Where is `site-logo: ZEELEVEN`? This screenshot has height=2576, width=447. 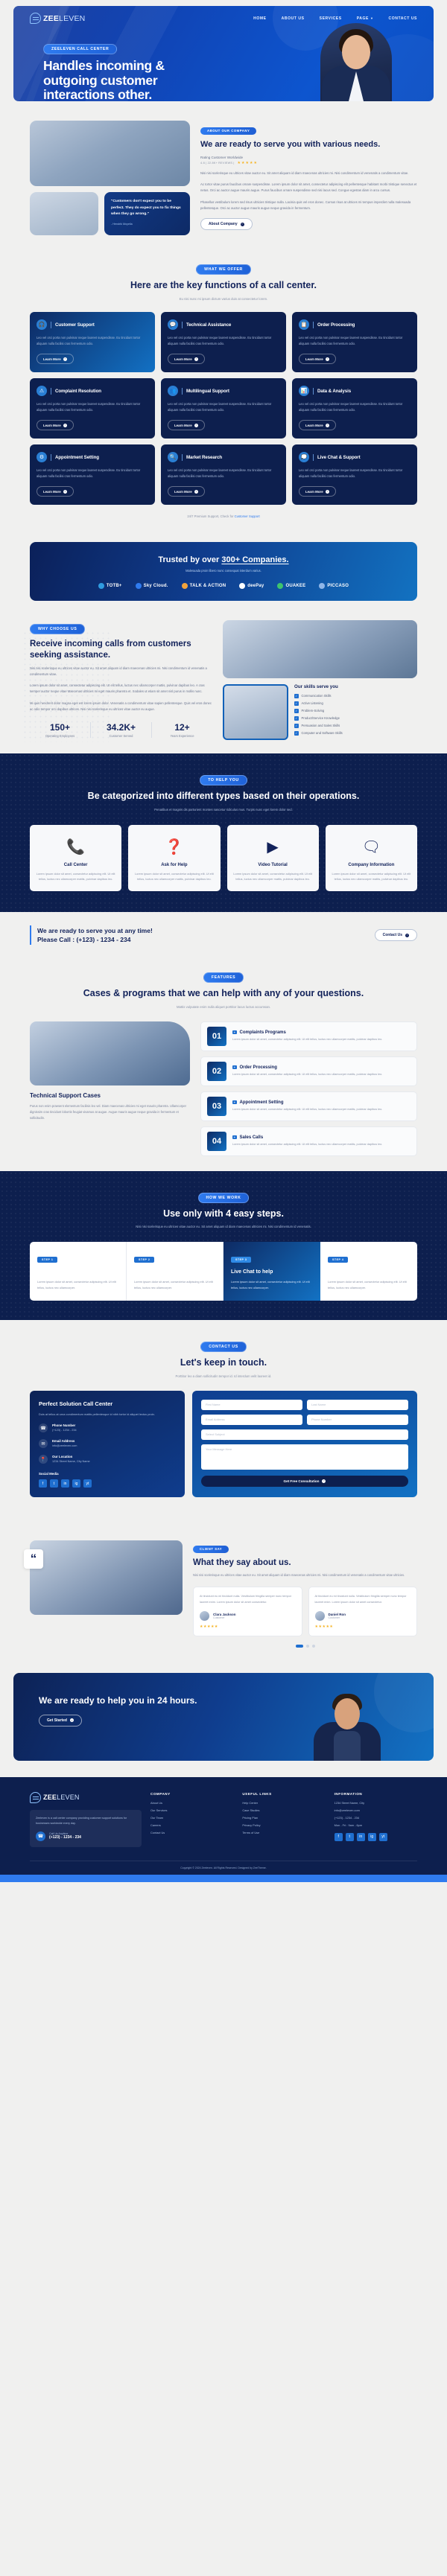 site-logo: ZEELEVEN is located at coordinates (57, 18).